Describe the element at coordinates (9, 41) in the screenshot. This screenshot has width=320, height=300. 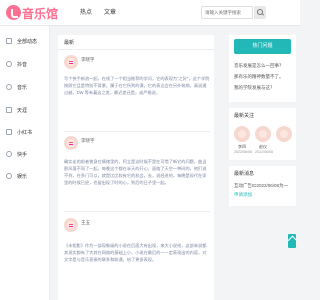
I see `grid-icon` at that location.